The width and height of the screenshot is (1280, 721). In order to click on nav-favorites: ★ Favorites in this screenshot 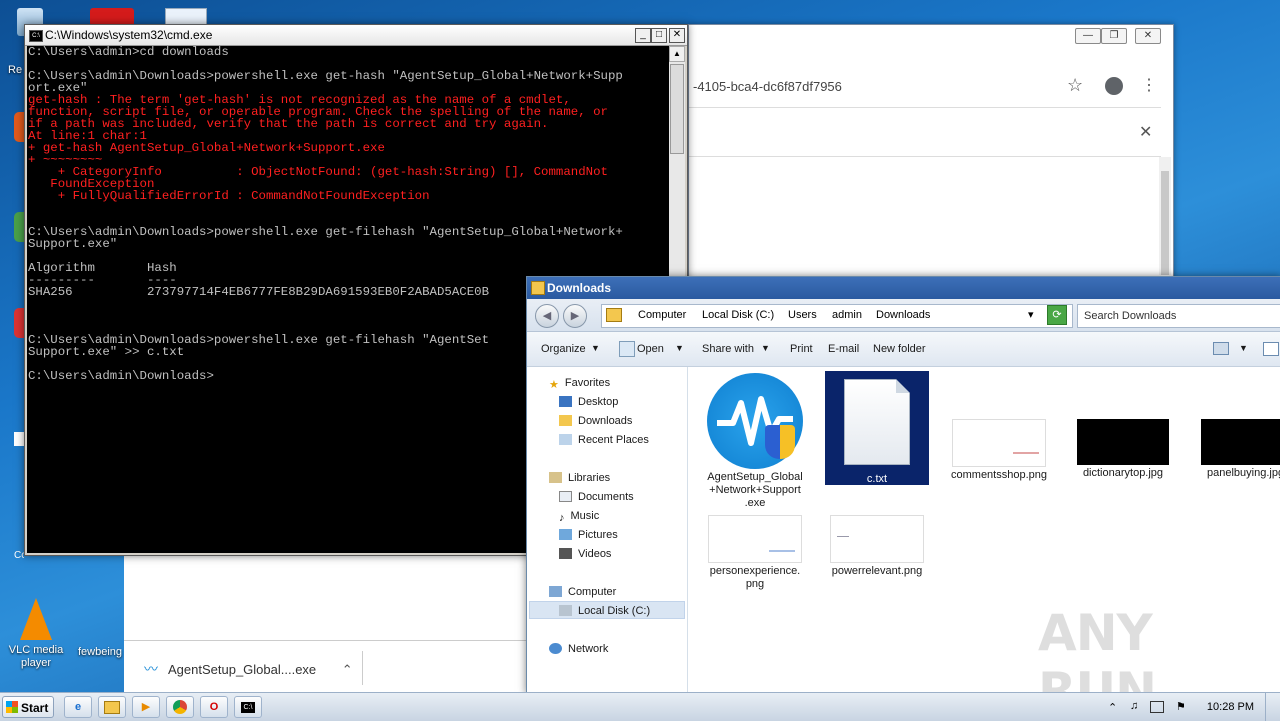, I will do `click(579, 384)`.